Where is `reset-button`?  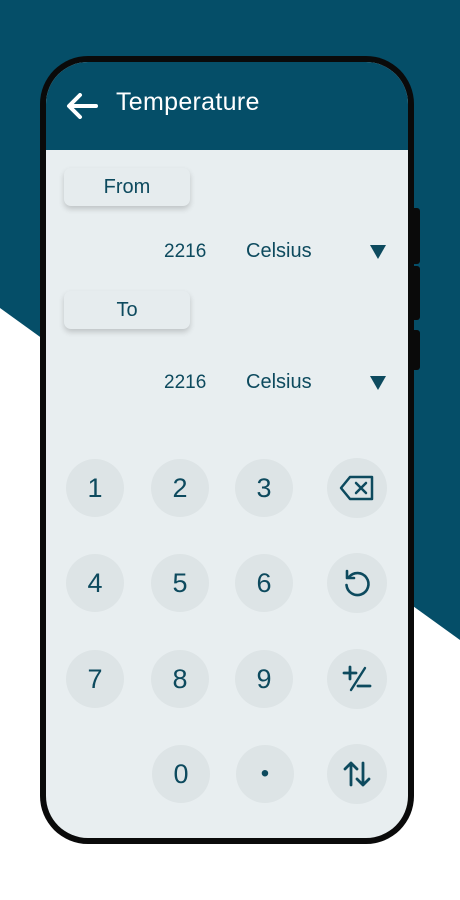
reset-button is located at coordinates (357, 583).